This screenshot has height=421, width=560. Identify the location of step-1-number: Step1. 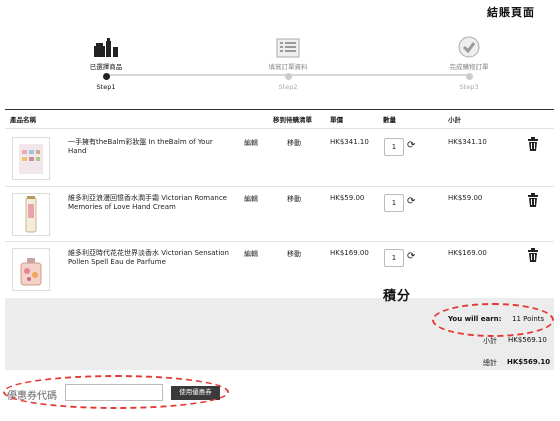
(106, 87).